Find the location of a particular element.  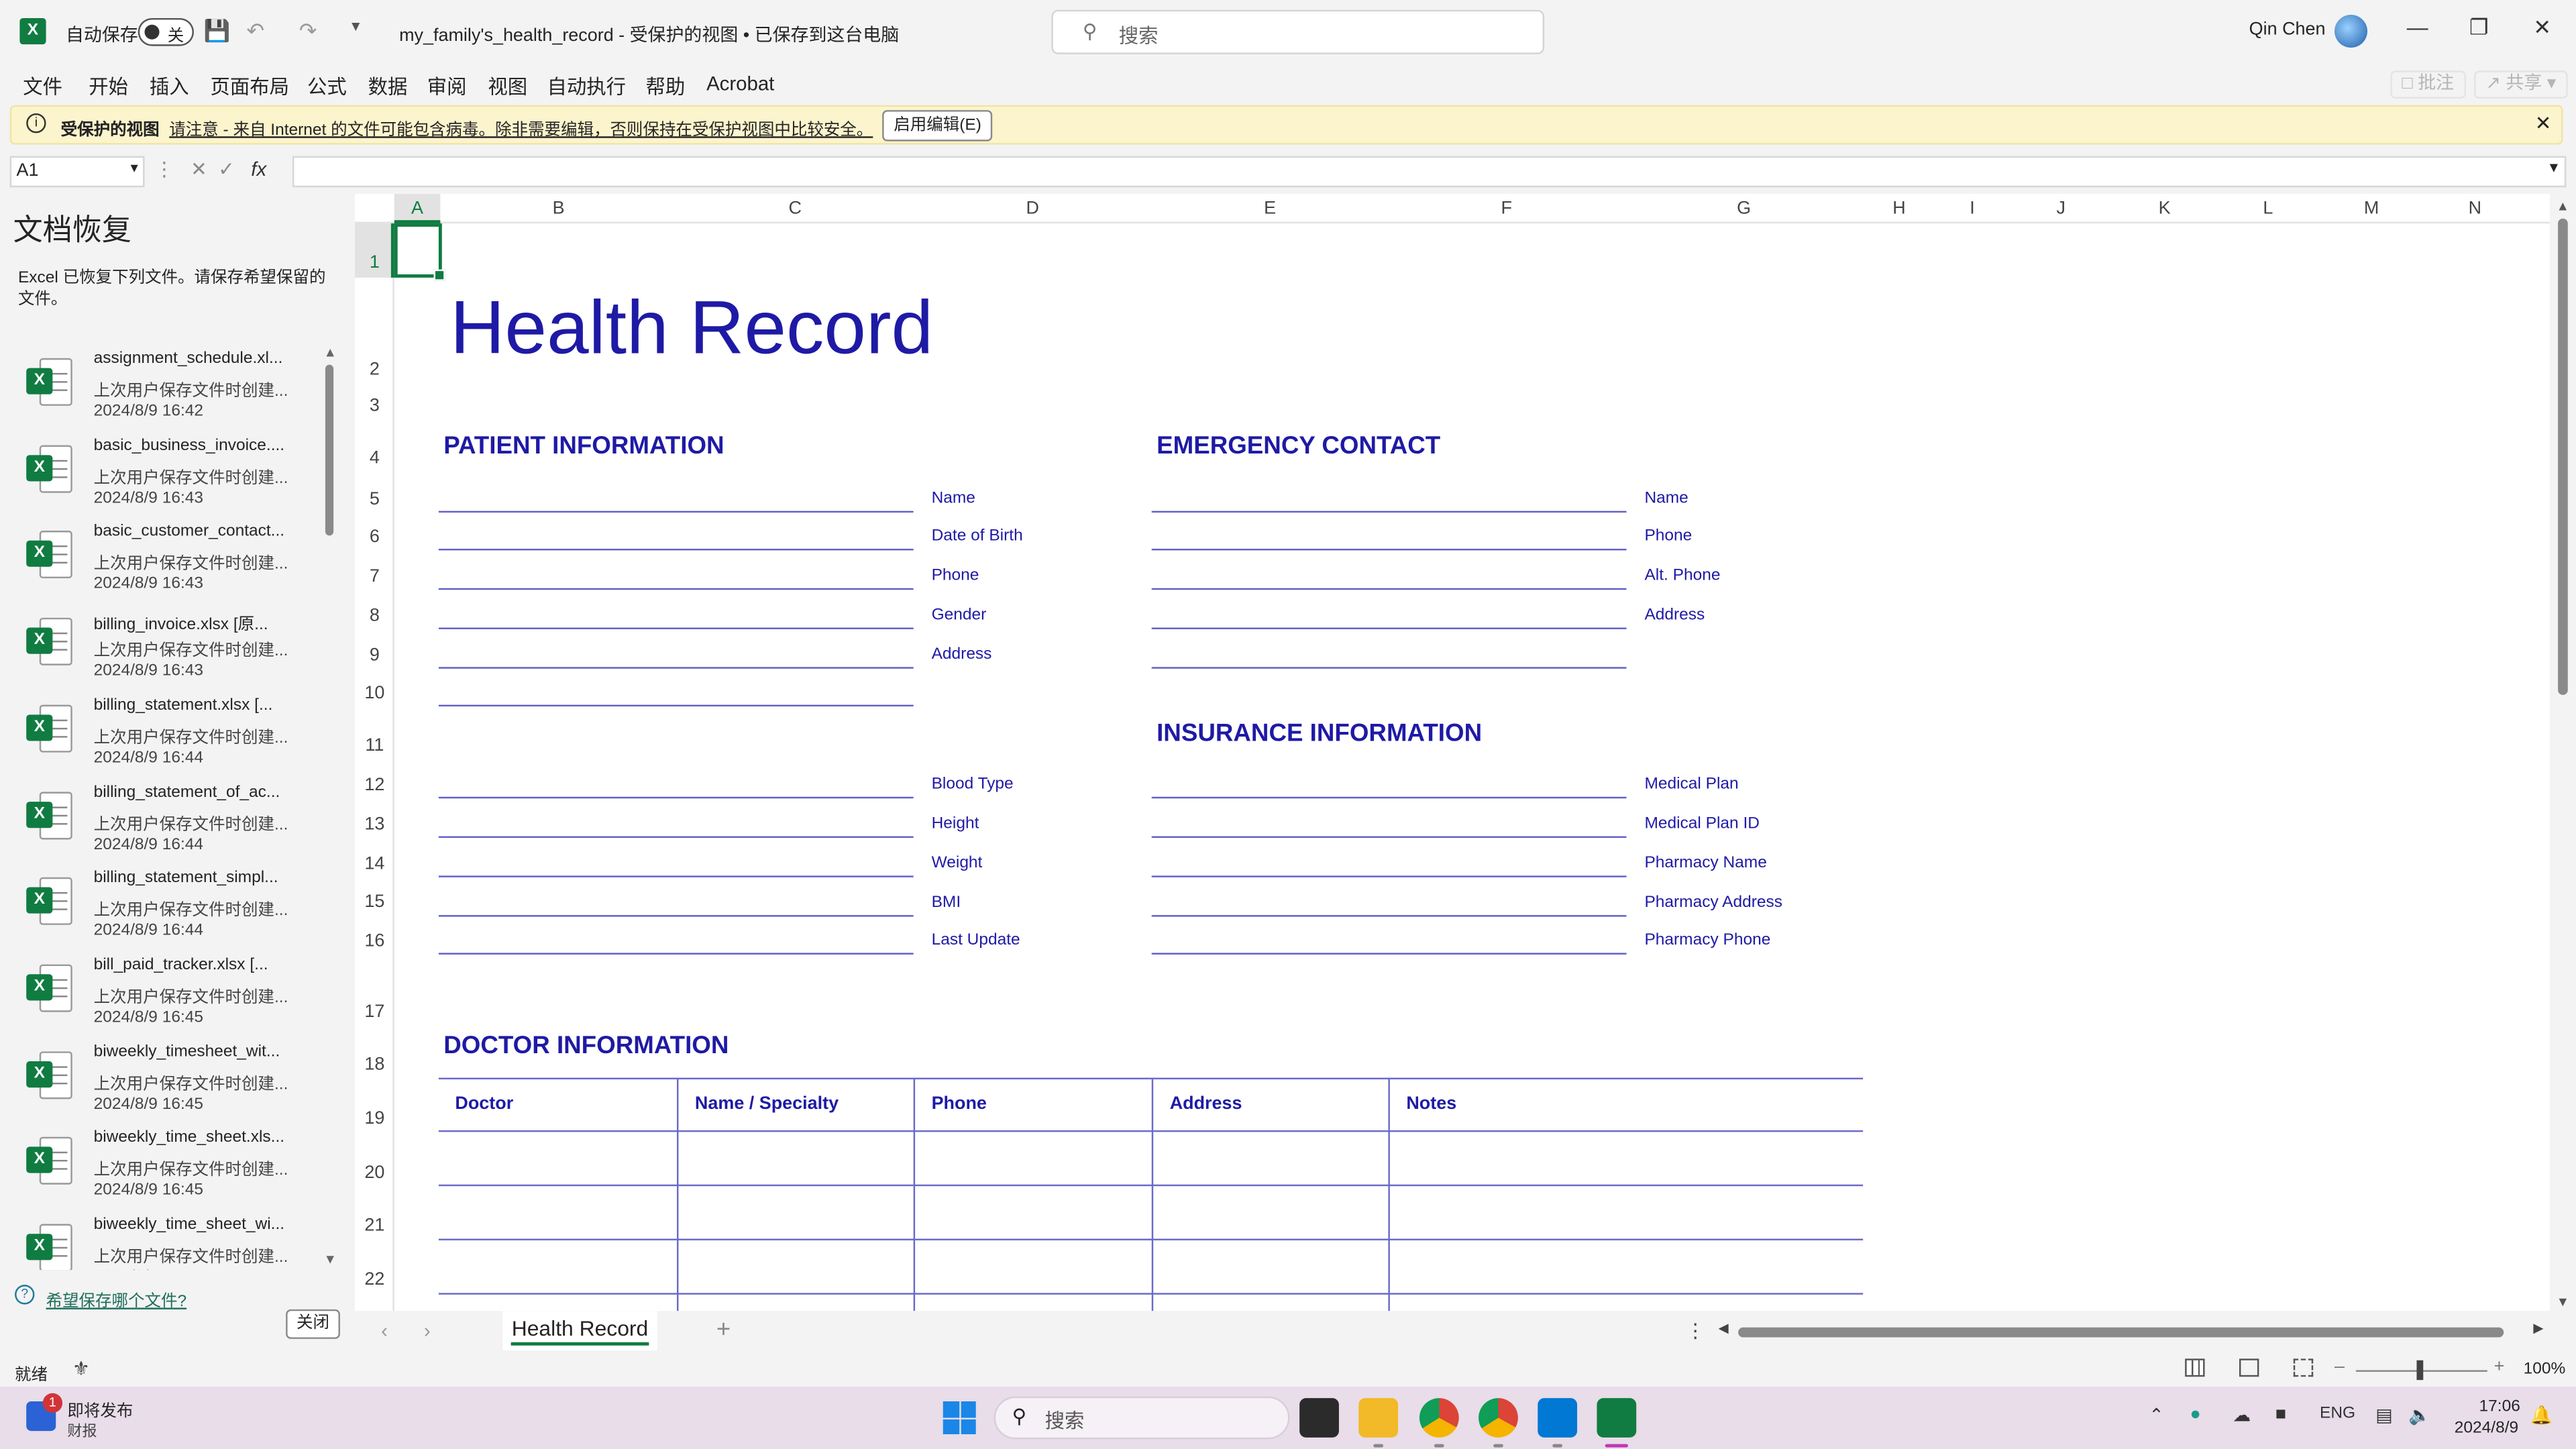

zoom-level: 100% is located at coordinates (2545, 1369).